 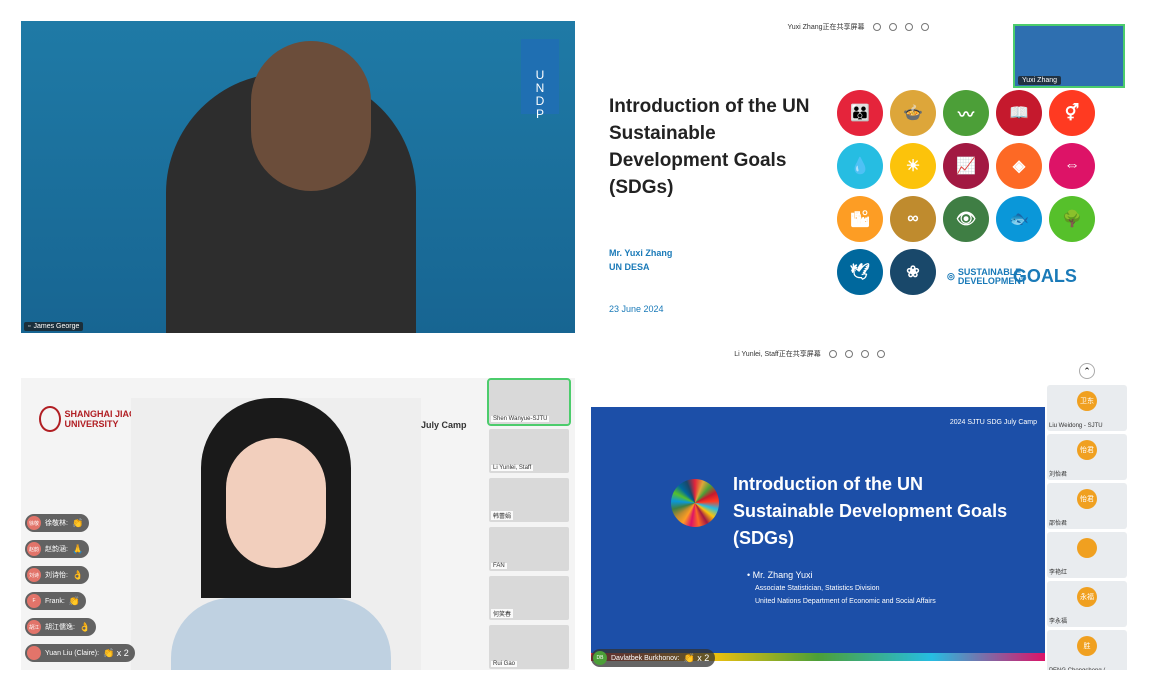 I want to click on slide-presenter: Mr. Yuxi Zhang UN DESA, so click(x=641, y=260).